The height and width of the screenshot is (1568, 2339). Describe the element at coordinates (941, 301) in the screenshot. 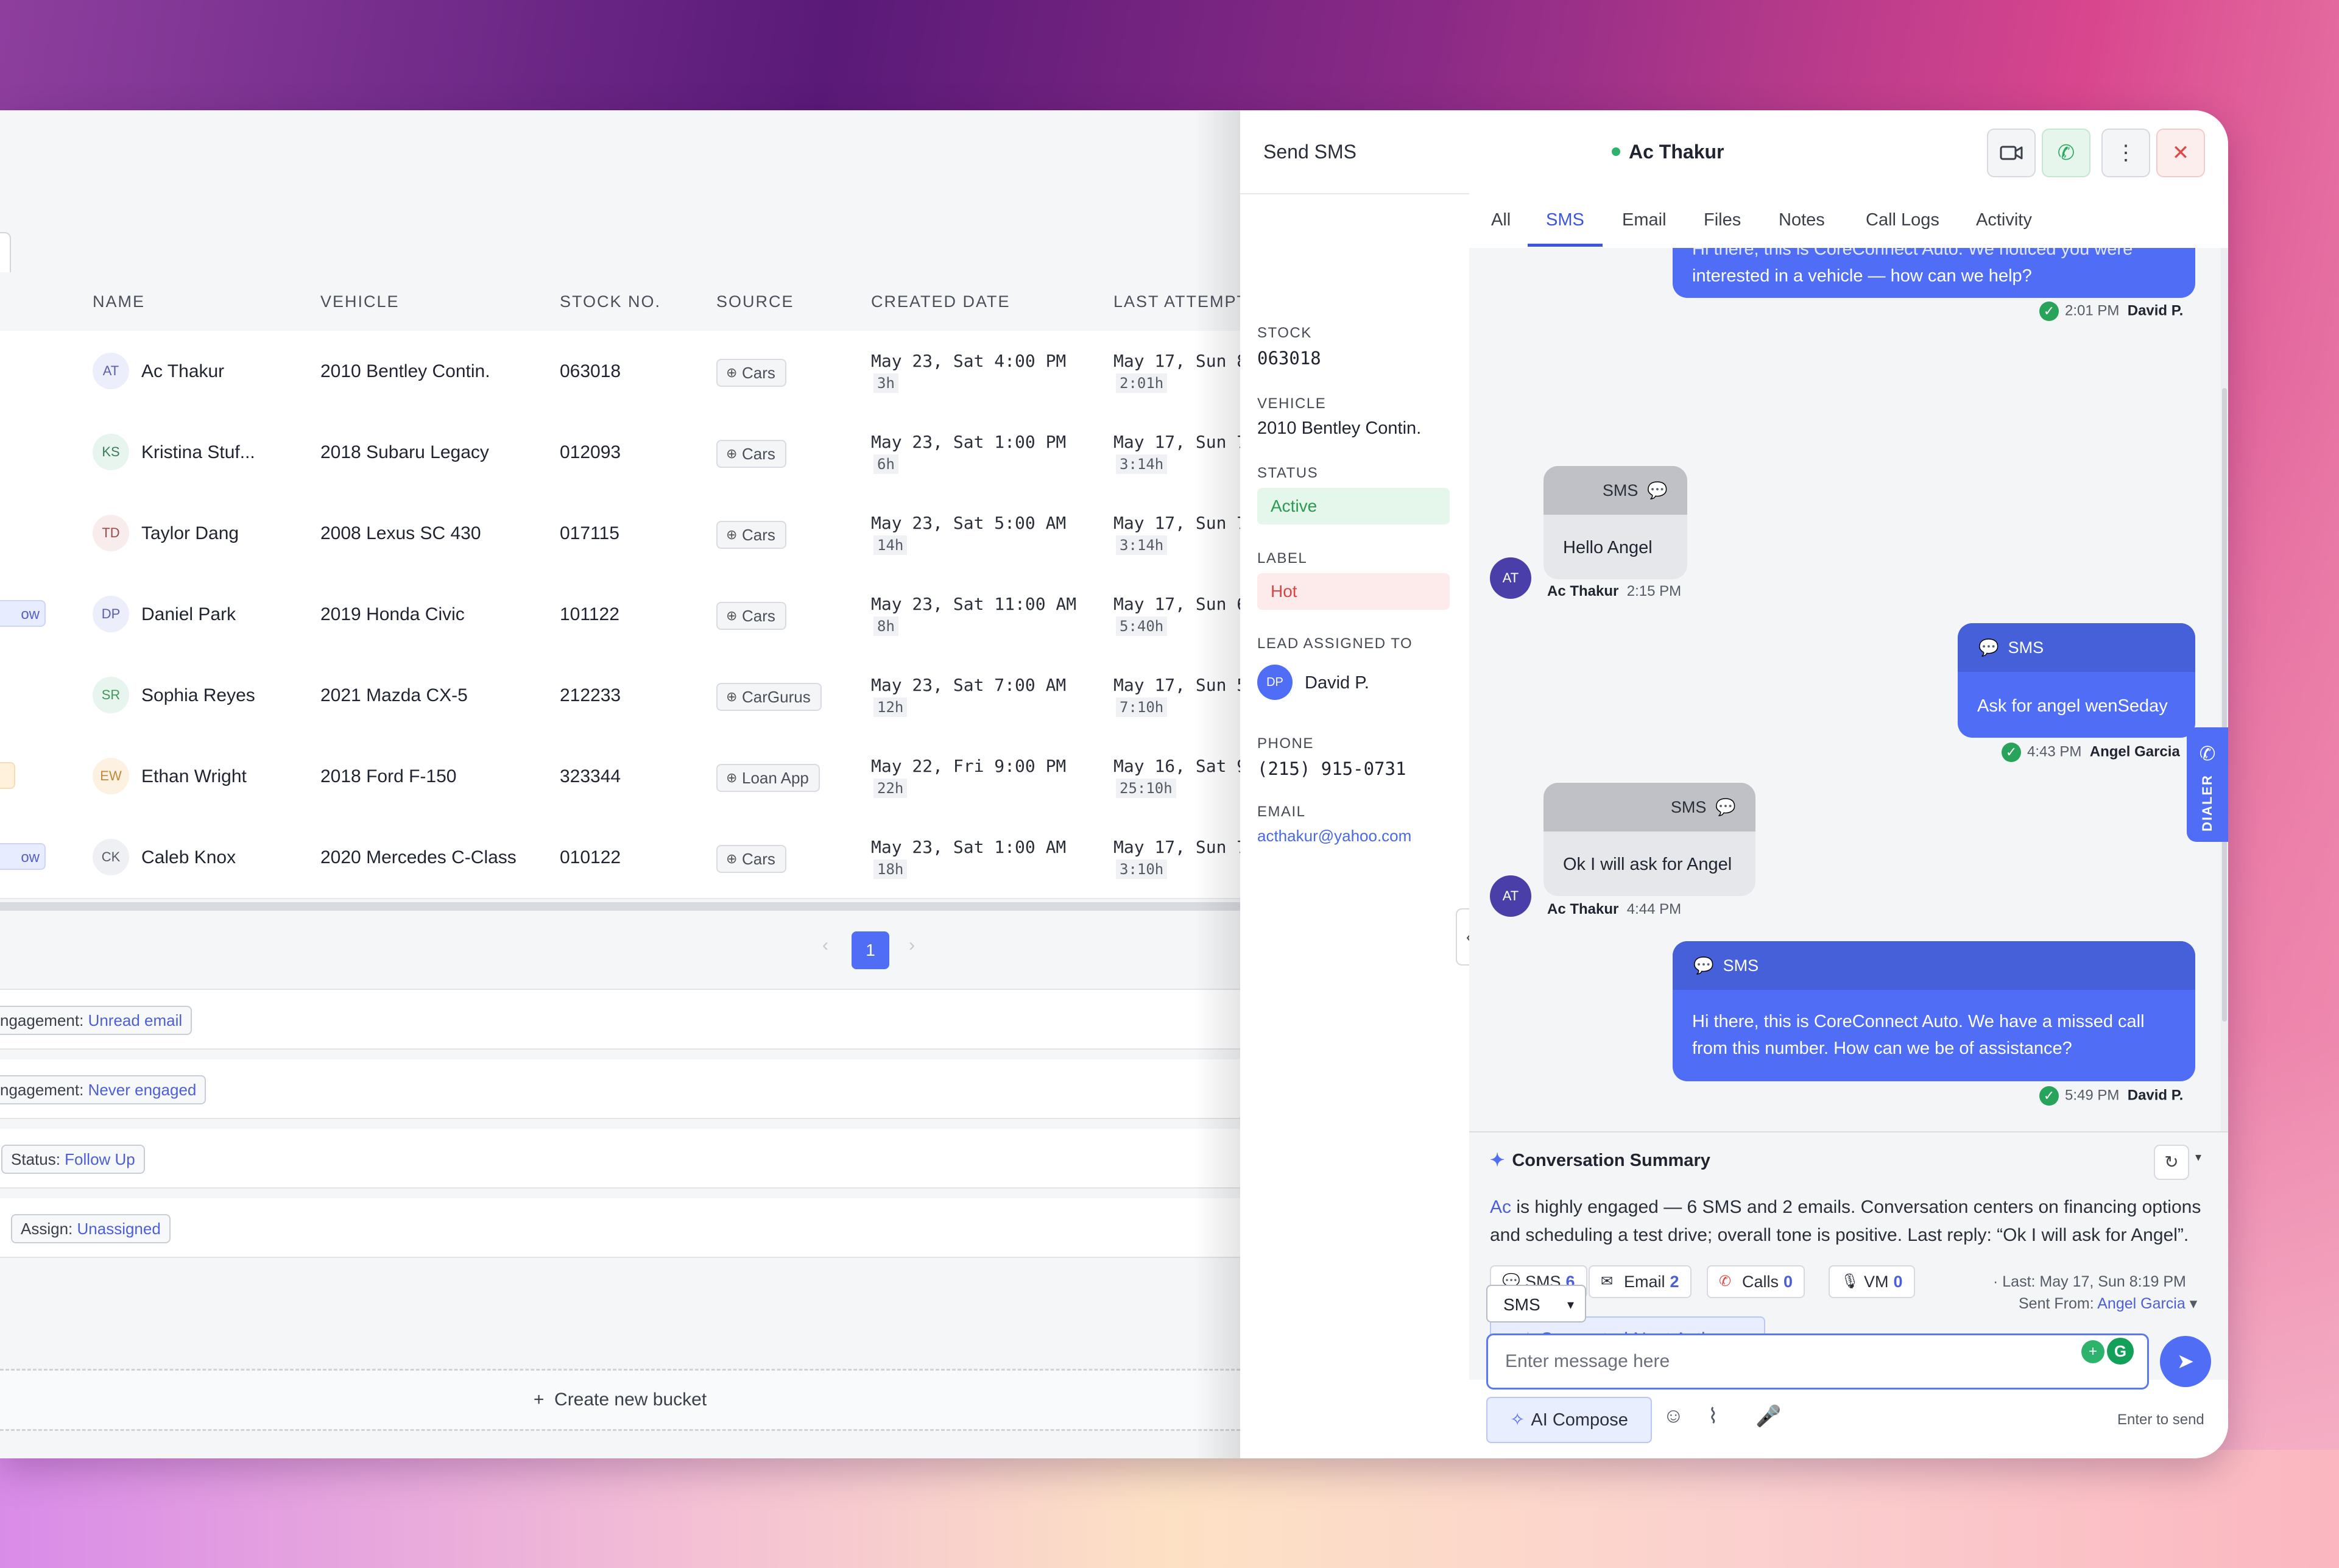

I see `col-created: Created Date` at that location.